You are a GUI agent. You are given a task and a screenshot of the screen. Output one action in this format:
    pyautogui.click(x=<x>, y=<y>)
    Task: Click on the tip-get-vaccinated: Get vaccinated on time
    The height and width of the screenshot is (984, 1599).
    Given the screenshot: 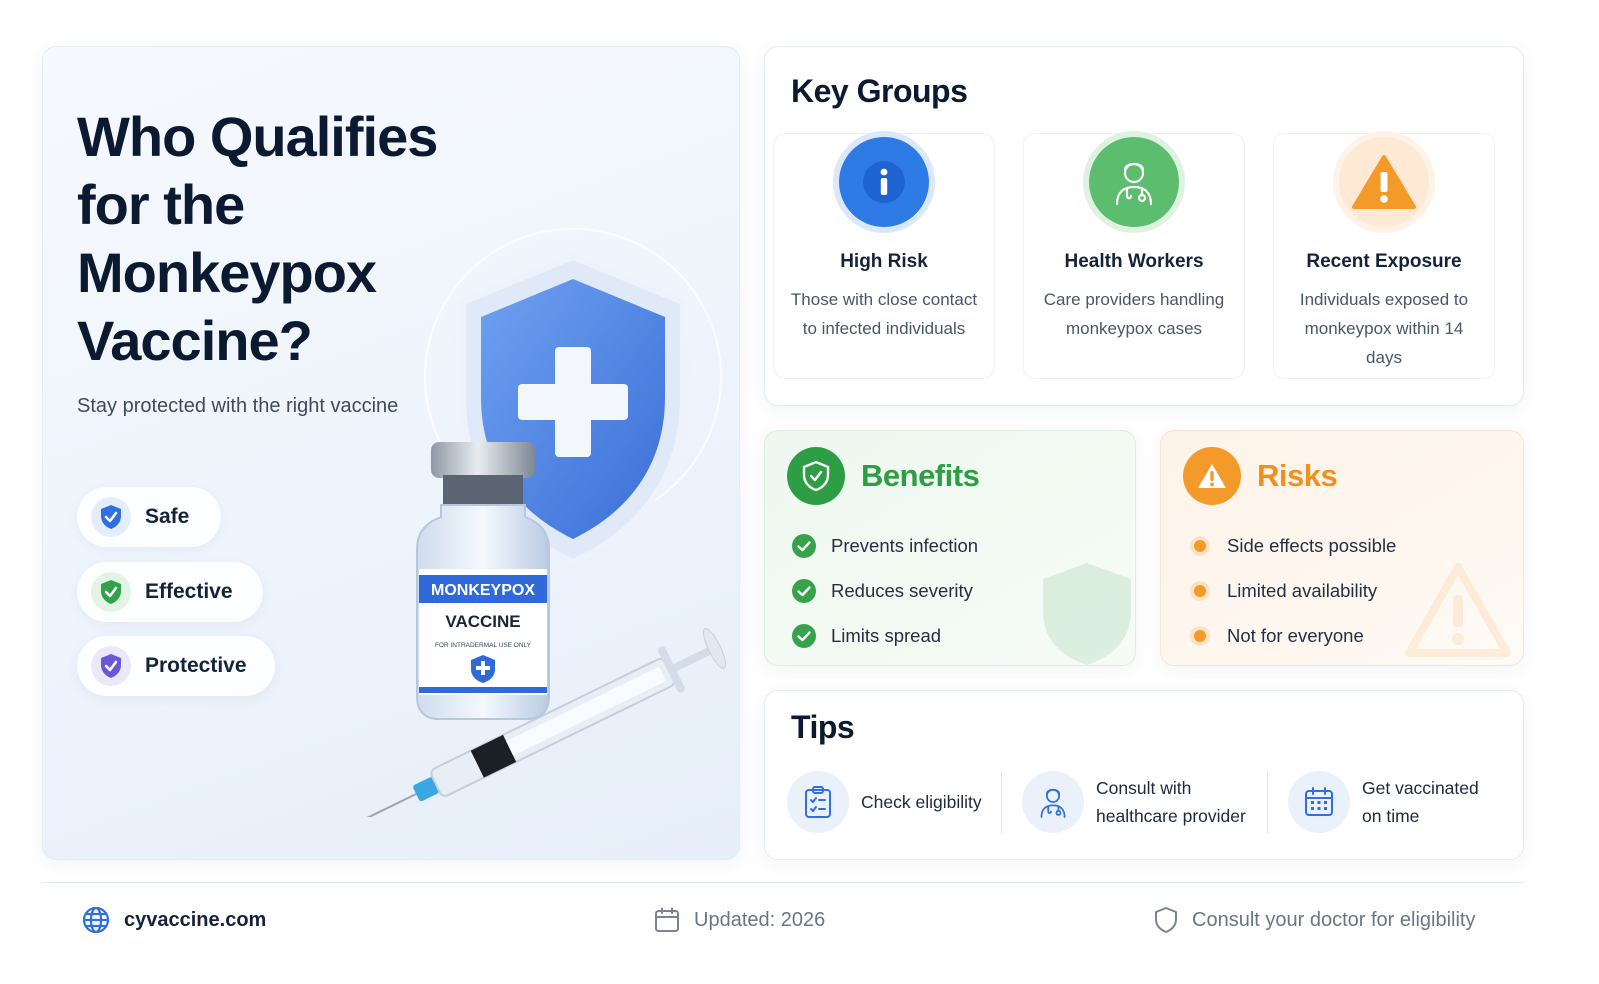 What is the action you would take?
    pyautogui.click(x=1393, y=802)
    